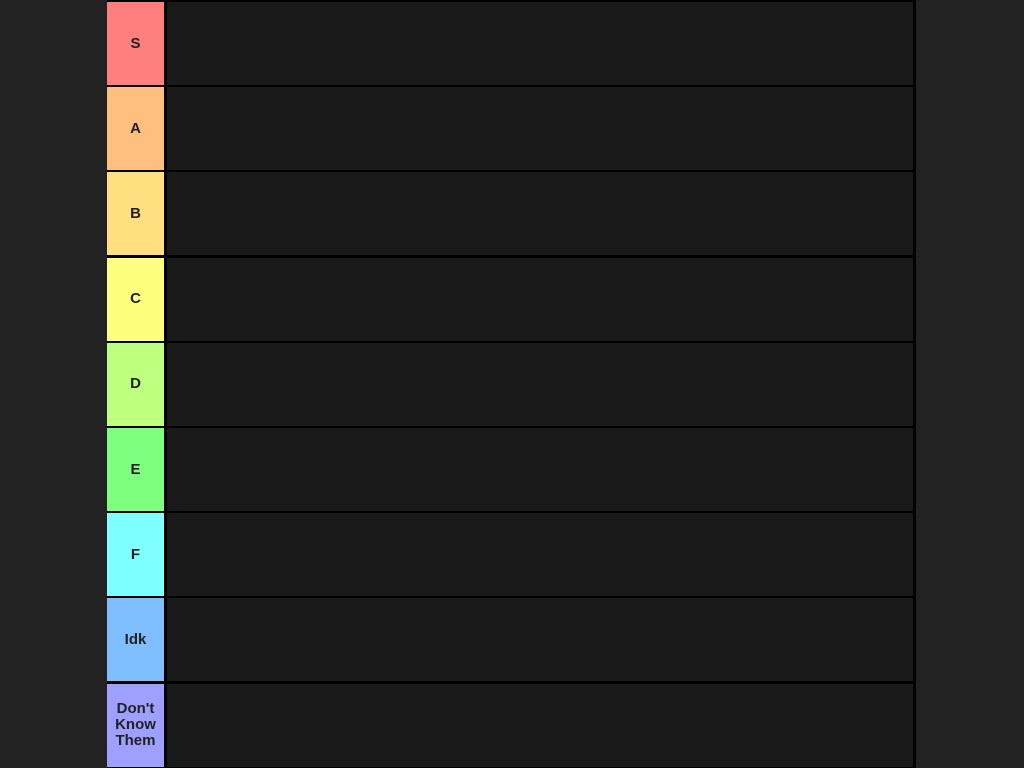  I want to click on tier-row: Idk, so click(511, 640).